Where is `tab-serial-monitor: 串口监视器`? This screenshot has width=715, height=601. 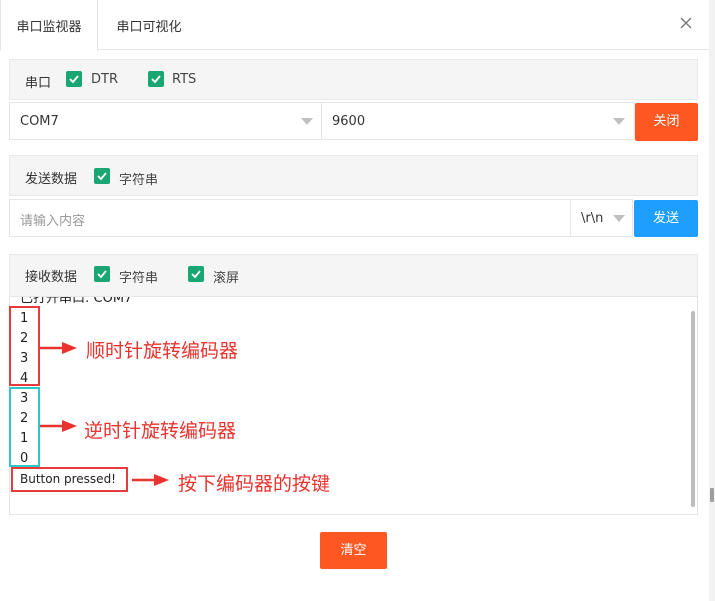
tab-serial-monitor: 串口监视器 is located at coordinates (49, 25).